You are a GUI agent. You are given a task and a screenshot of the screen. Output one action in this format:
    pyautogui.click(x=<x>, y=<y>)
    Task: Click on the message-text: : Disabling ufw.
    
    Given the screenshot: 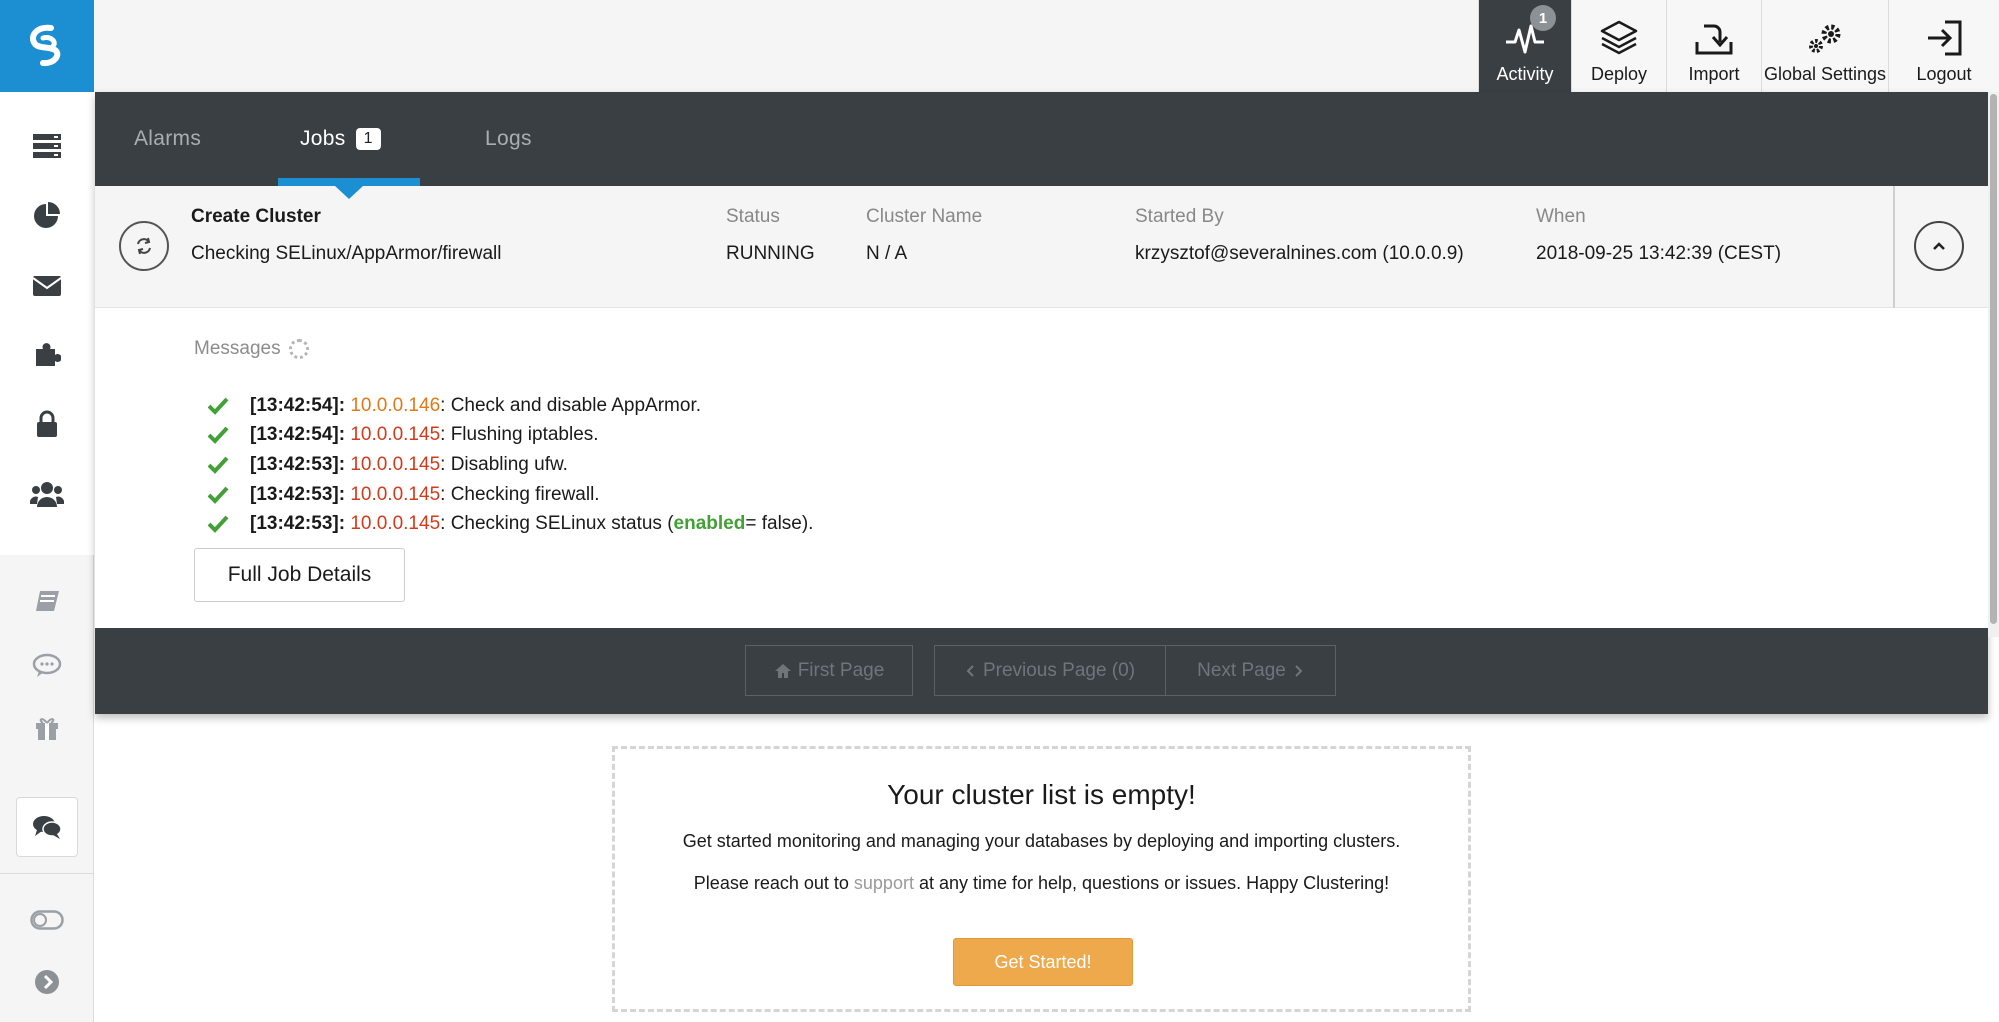 What is the action you would take?
    pyautogui.click(x=504, y=464)
    